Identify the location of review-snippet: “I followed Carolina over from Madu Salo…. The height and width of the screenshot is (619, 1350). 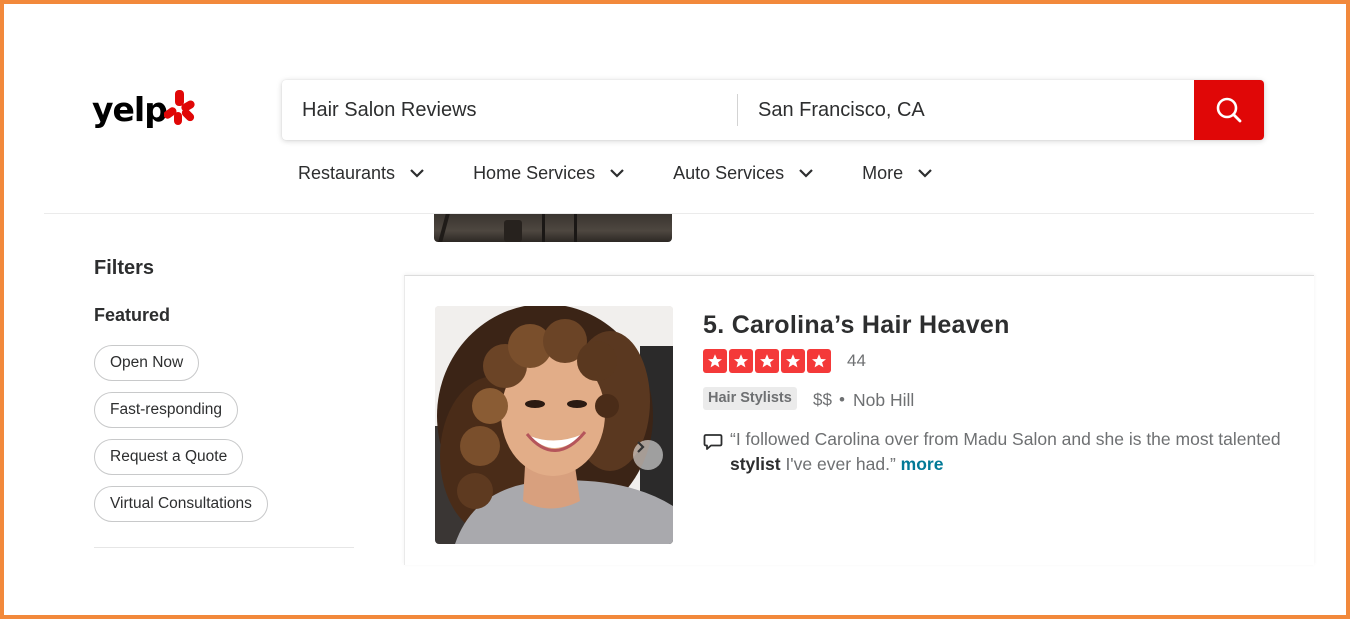
(1025, 452).